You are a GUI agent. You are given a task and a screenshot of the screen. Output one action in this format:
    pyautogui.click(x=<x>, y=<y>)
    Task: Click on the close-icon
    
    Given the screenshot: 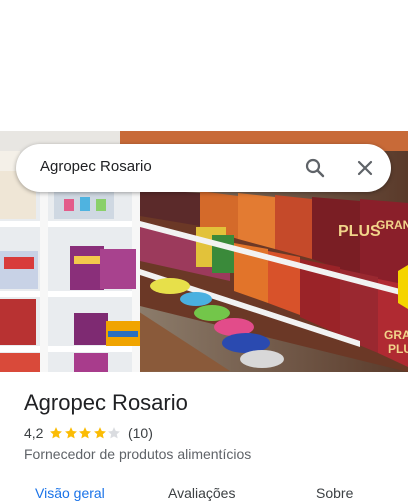 What is the action you would take?
    pyautogui.click(x=365, y=168)
    